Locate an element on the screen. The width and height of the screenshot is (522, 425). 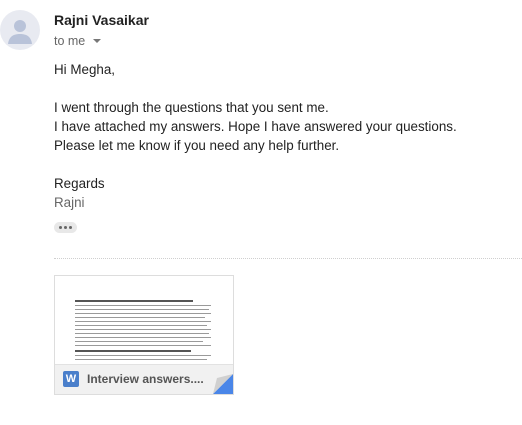
attachment-preview is located at coordinates (144, 320).